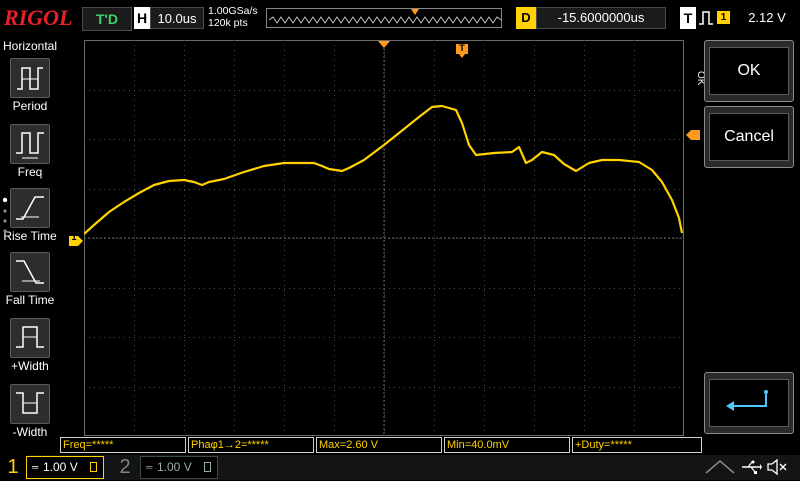 Image resolution: width=800 pixels, height=481 pixels. What do you see at coordinates (688, 18) in the screenshot?
I see `trigger-label: T` at bounding box center [688, 18].